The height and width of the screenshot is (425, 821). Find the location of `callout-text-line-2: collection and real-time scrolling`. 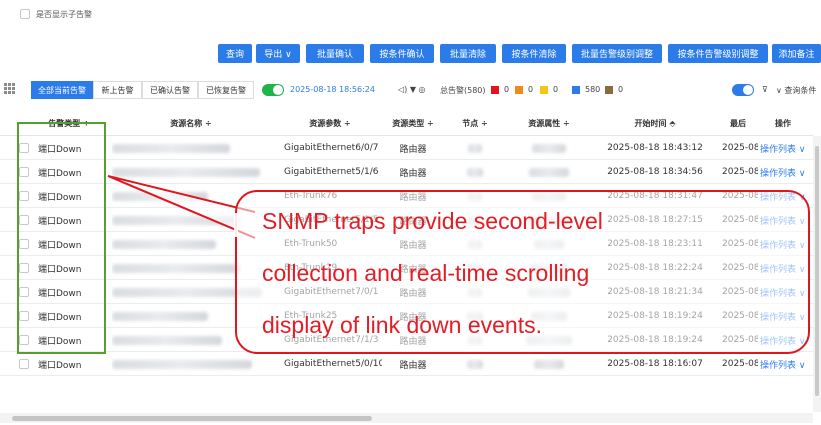

callout-text-line-2: collection and real-time scrolling is located at coordinates (426, 273).